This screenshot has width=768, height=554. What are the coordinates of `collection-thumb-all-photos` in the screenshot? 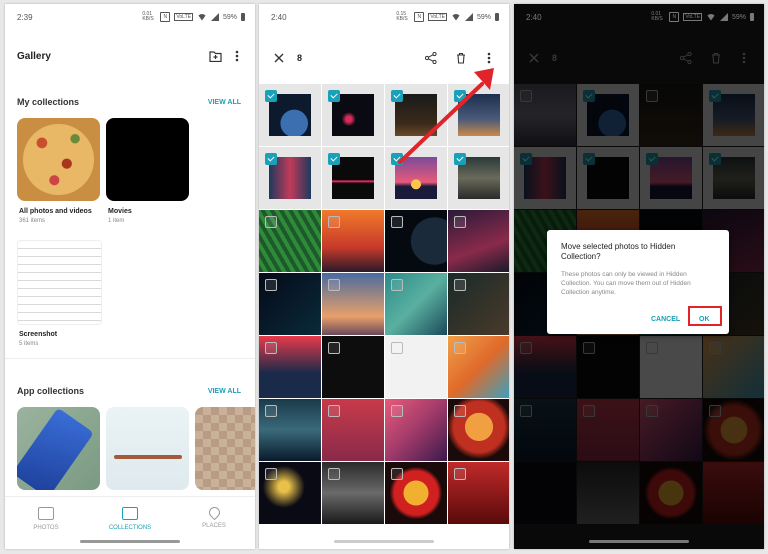 It's located at (58, 159).